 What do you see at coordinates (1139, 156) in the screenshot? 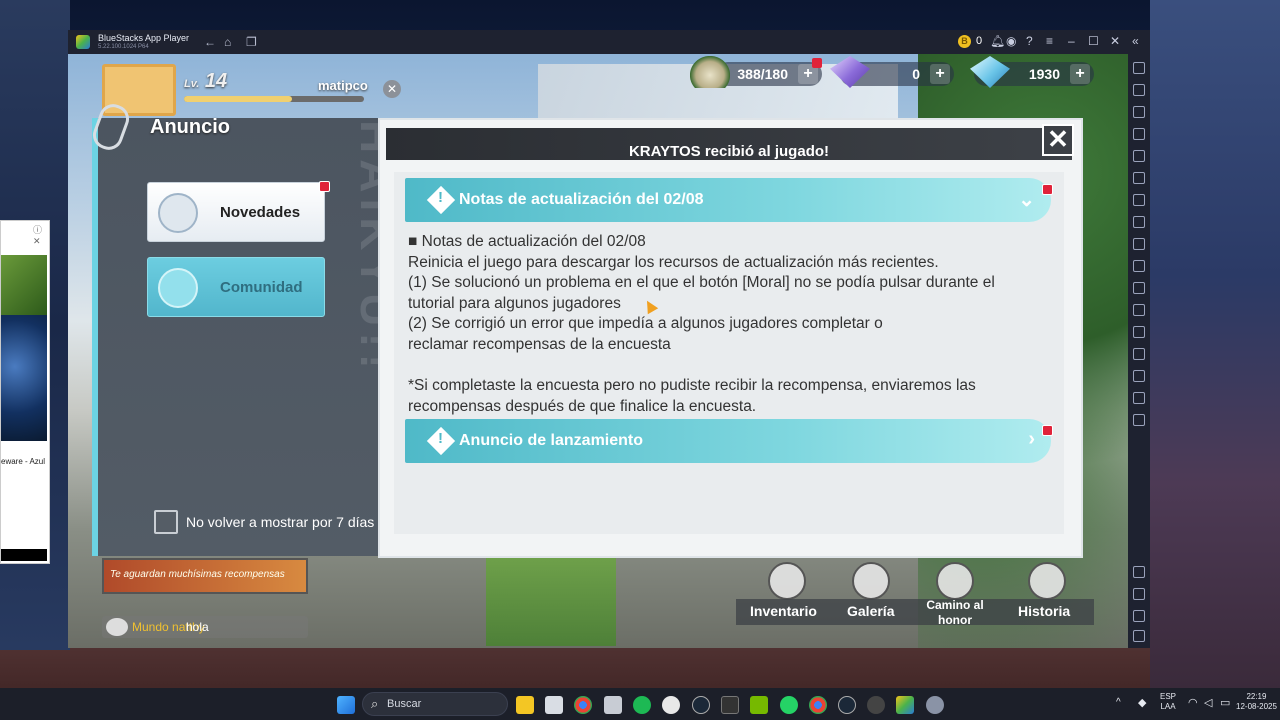
I see `rotate-icon` at bounding box center [1139, 156].